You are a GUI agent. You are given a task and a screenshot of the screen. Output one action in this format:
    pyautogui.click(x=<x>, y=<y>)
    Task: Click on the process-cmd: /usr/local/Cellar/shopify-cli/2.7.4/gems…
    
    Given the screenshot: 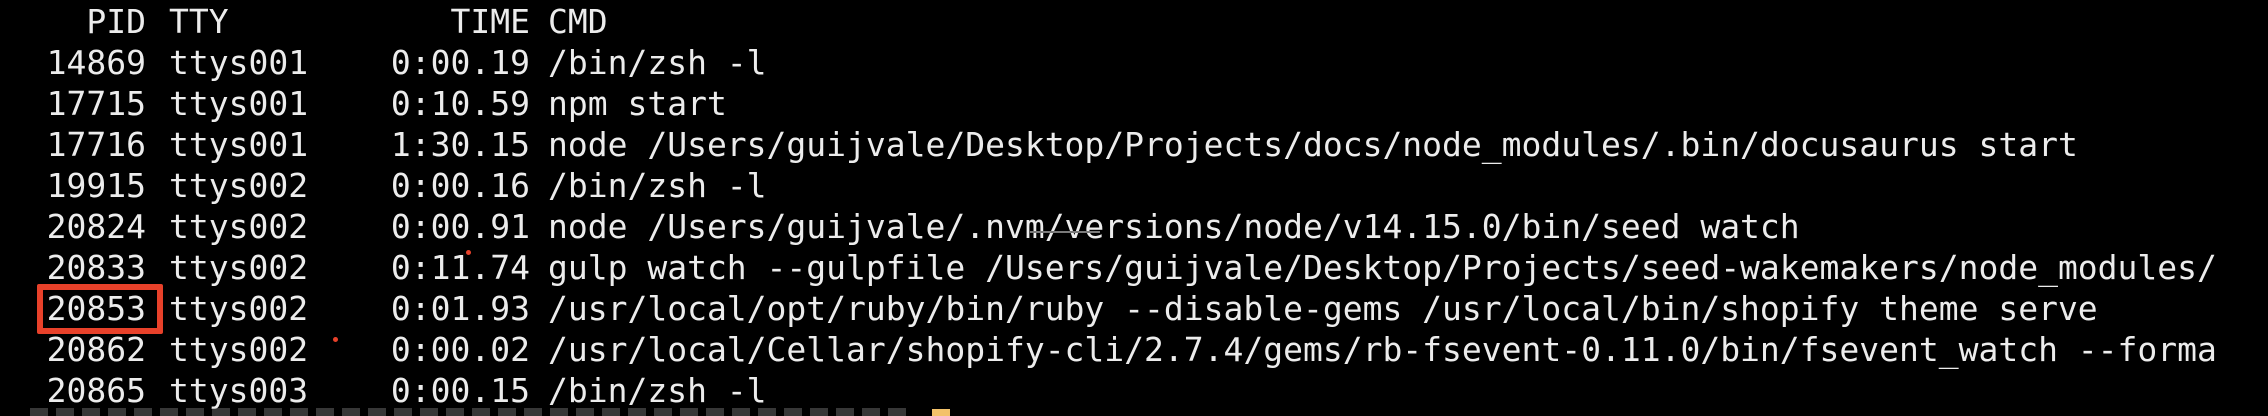 What is the action you would take?
    pyautogui.click(x=1382, y=349)
    